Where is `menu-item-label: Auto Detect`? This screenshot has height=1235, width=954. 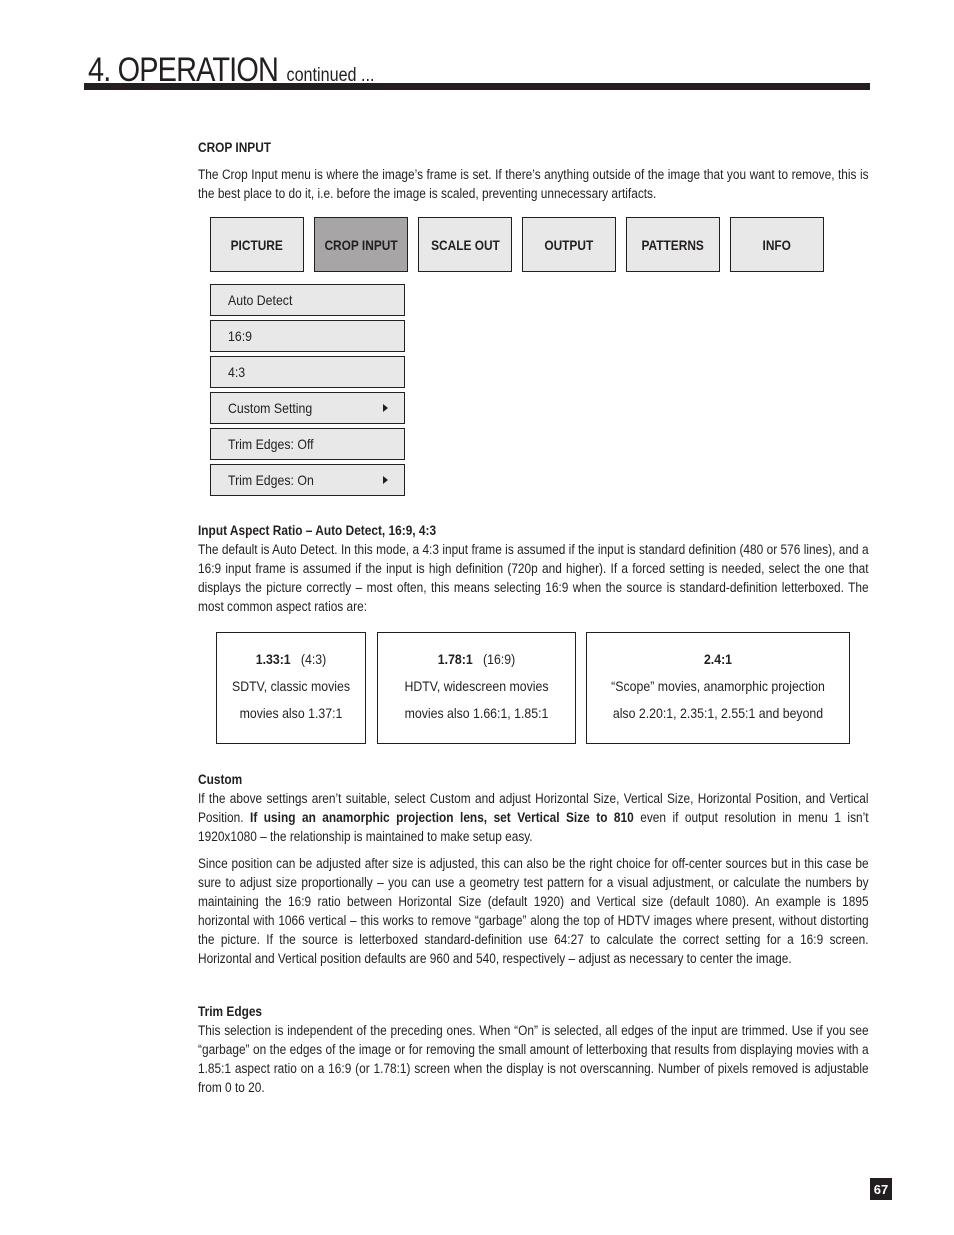 menu-item-label: Auto Detect is located at coordinates (260, 300).